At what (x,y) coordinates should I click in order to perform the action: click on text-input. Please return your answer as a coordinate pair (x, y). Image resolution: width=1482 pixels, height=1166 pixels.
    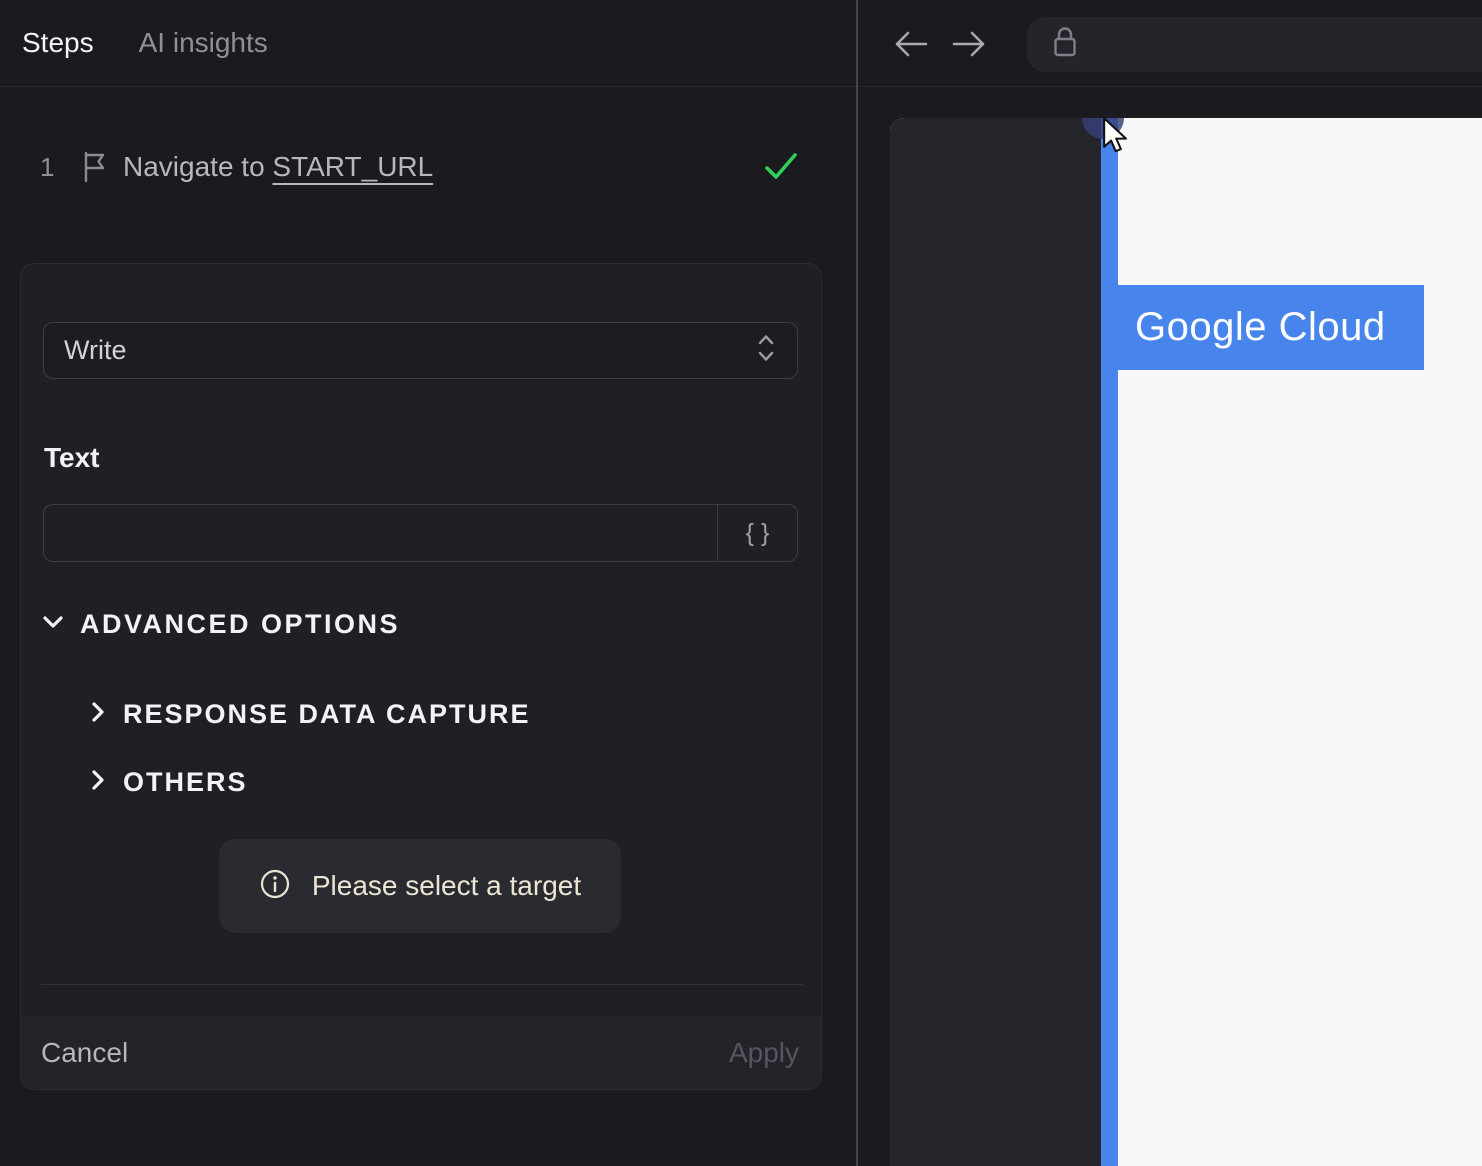
    Looking at the image, I should click on (380, 533).